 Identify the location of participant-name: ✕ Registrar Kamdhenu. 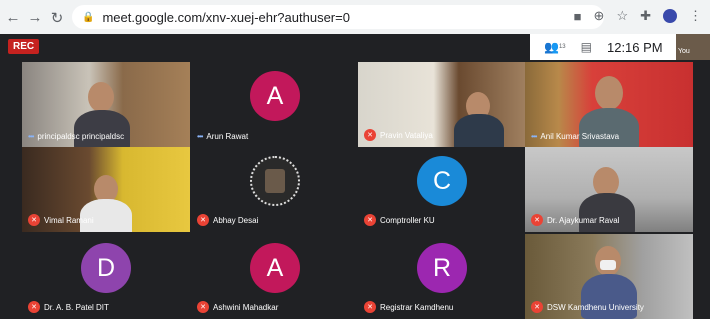
(408, 307).